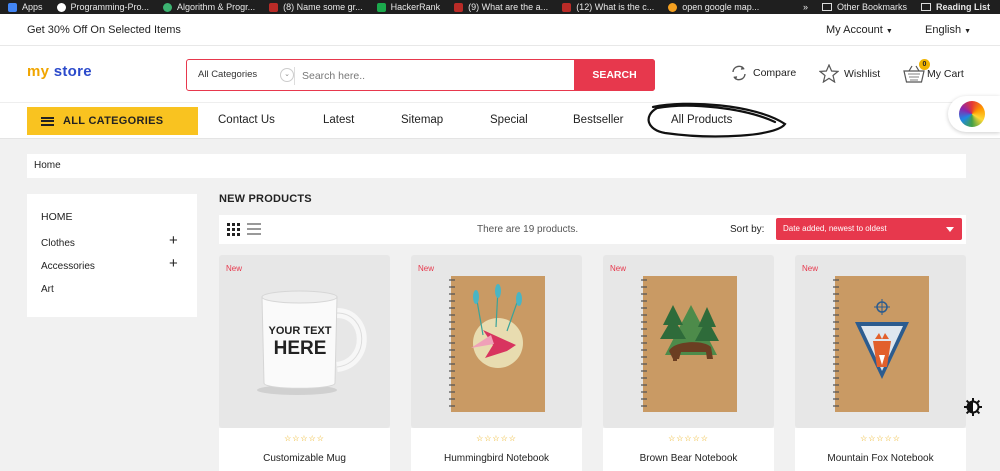 The width and height of the screenshot is (1000, 471). Describe the element at coordinates (872, 7) in the screenshot. I see `other-bookmarks: Other Bookmarks` at that location.